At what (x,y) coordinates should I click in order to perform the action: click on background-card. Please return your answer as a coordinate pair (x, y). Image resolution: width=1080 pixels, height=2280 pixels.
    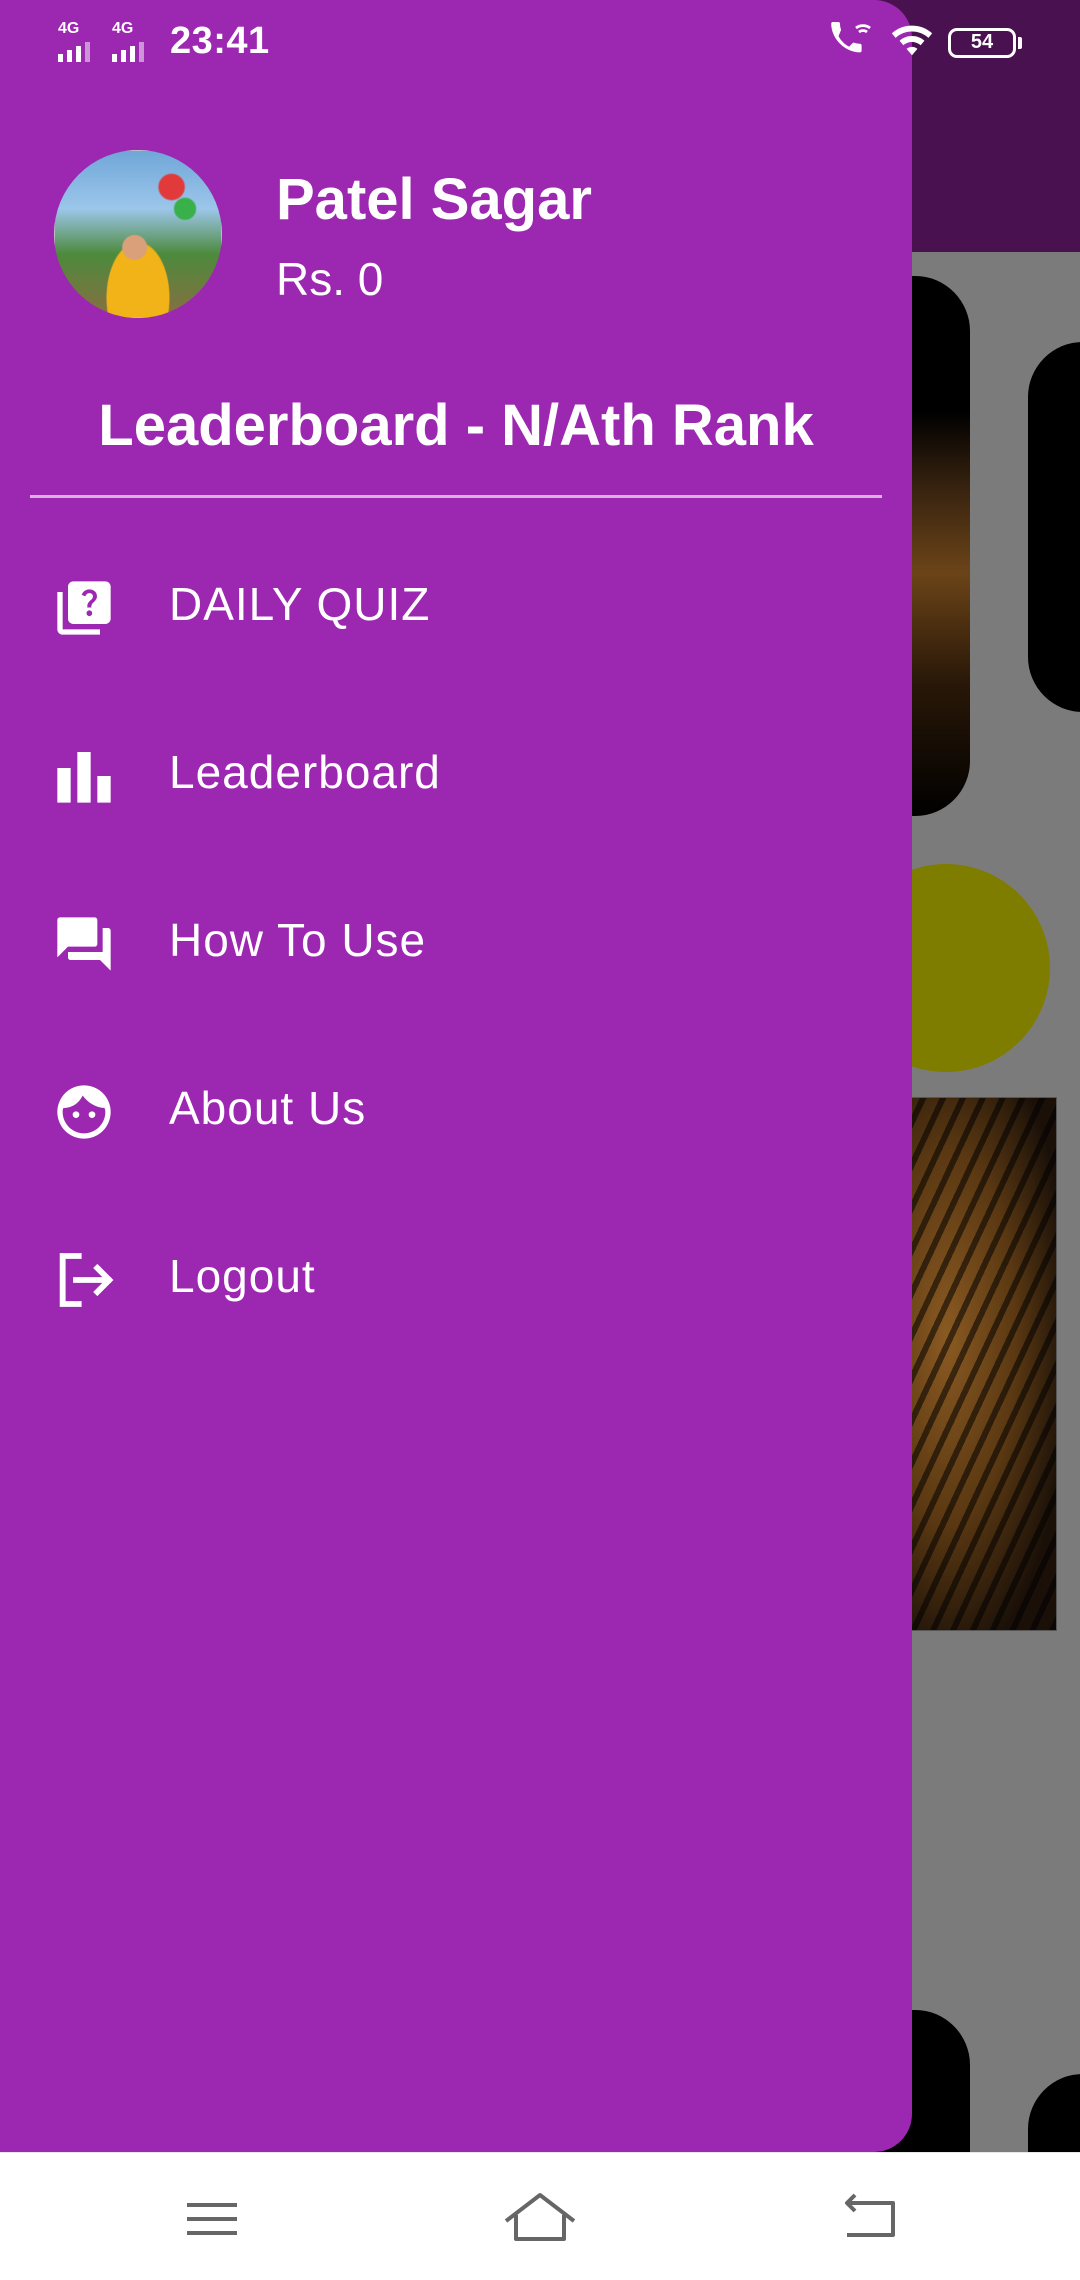
    Looking at the image, I should click on (1054, 527).